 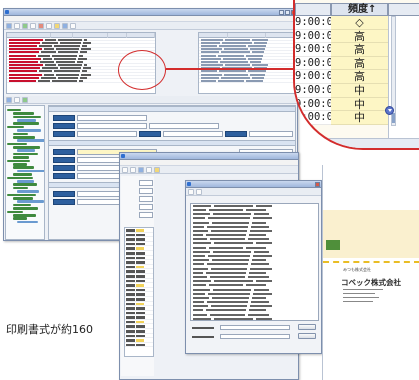 What do you see at coordinates (255, 336) in the screenshot?
I see `filetype-select` at bounding box center [255, 336].